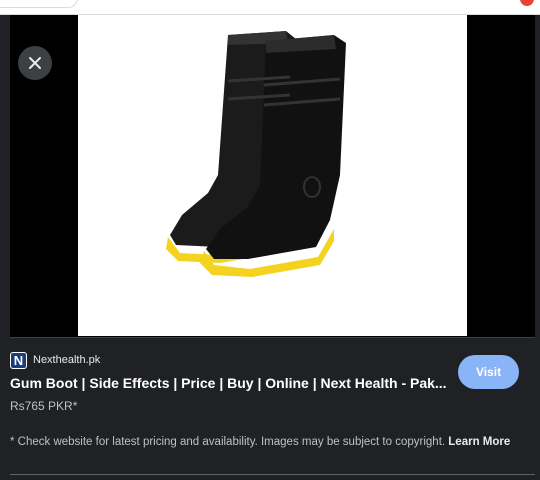 The width and height of the screenshot is (540, 480). Describe the element at coordinates (67, 360) in the screenshot. I see `source-name: Nexthealth.pk` at that location.